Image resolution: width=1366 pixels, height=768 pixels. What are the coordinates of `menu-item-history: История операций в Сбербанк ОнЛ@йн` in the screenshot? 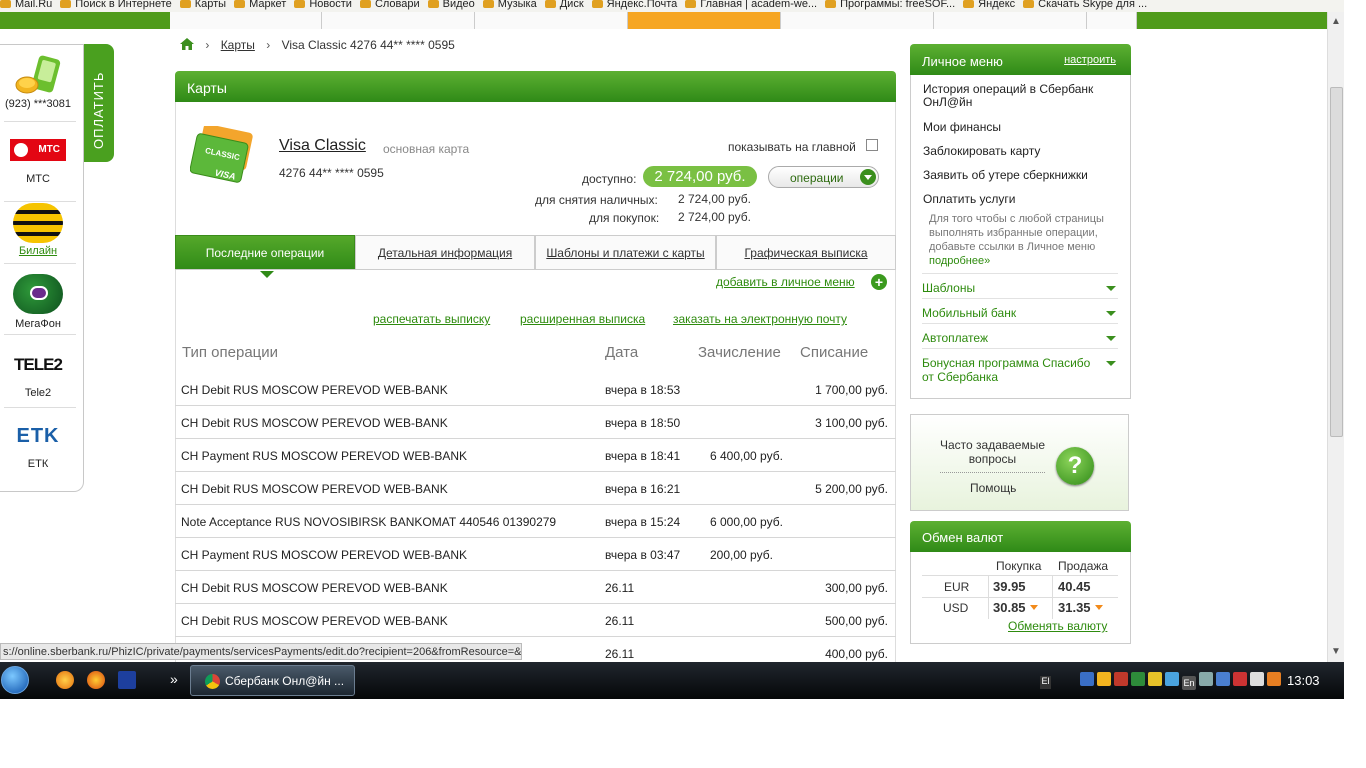 It's located at (1023, 96).